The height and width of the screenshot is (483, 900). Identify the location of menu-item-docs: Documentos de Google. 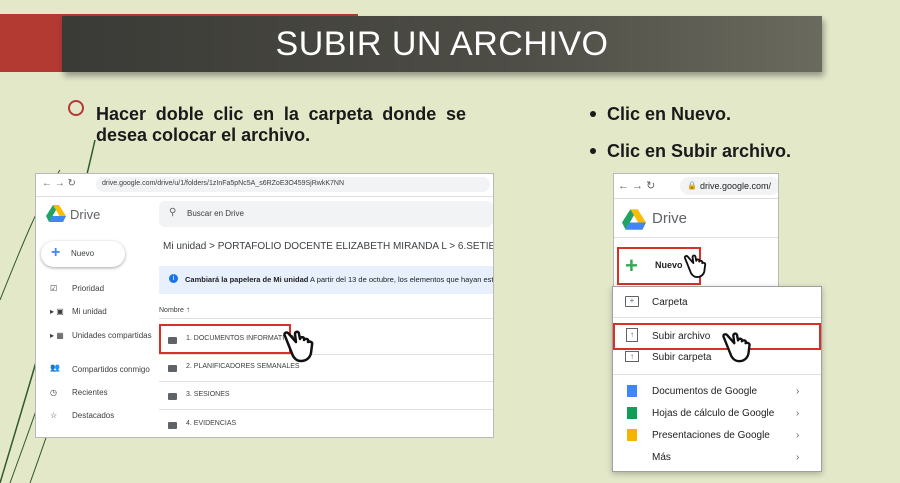
(704, 391).